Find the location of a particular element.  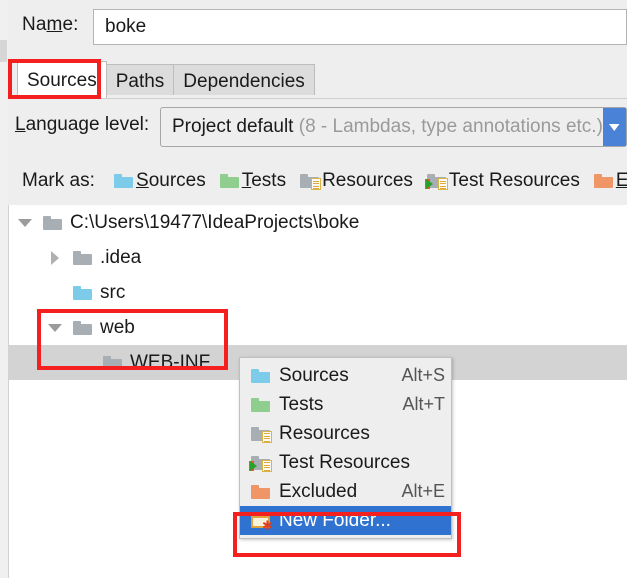

menu-item-label: Test Resources is located at coordinates (344, 462).